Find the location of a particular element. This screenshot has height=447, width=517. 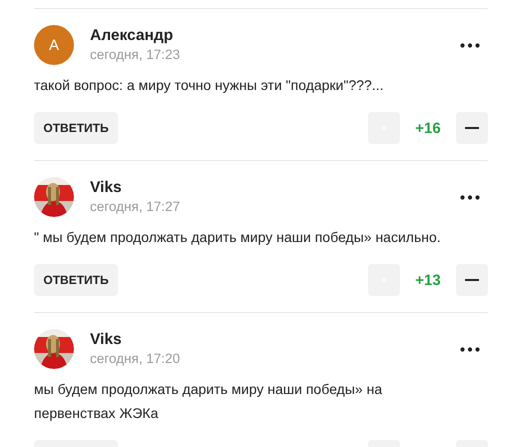

comment-time: сегодня, 17:20 is located at coordinates (136, 359).